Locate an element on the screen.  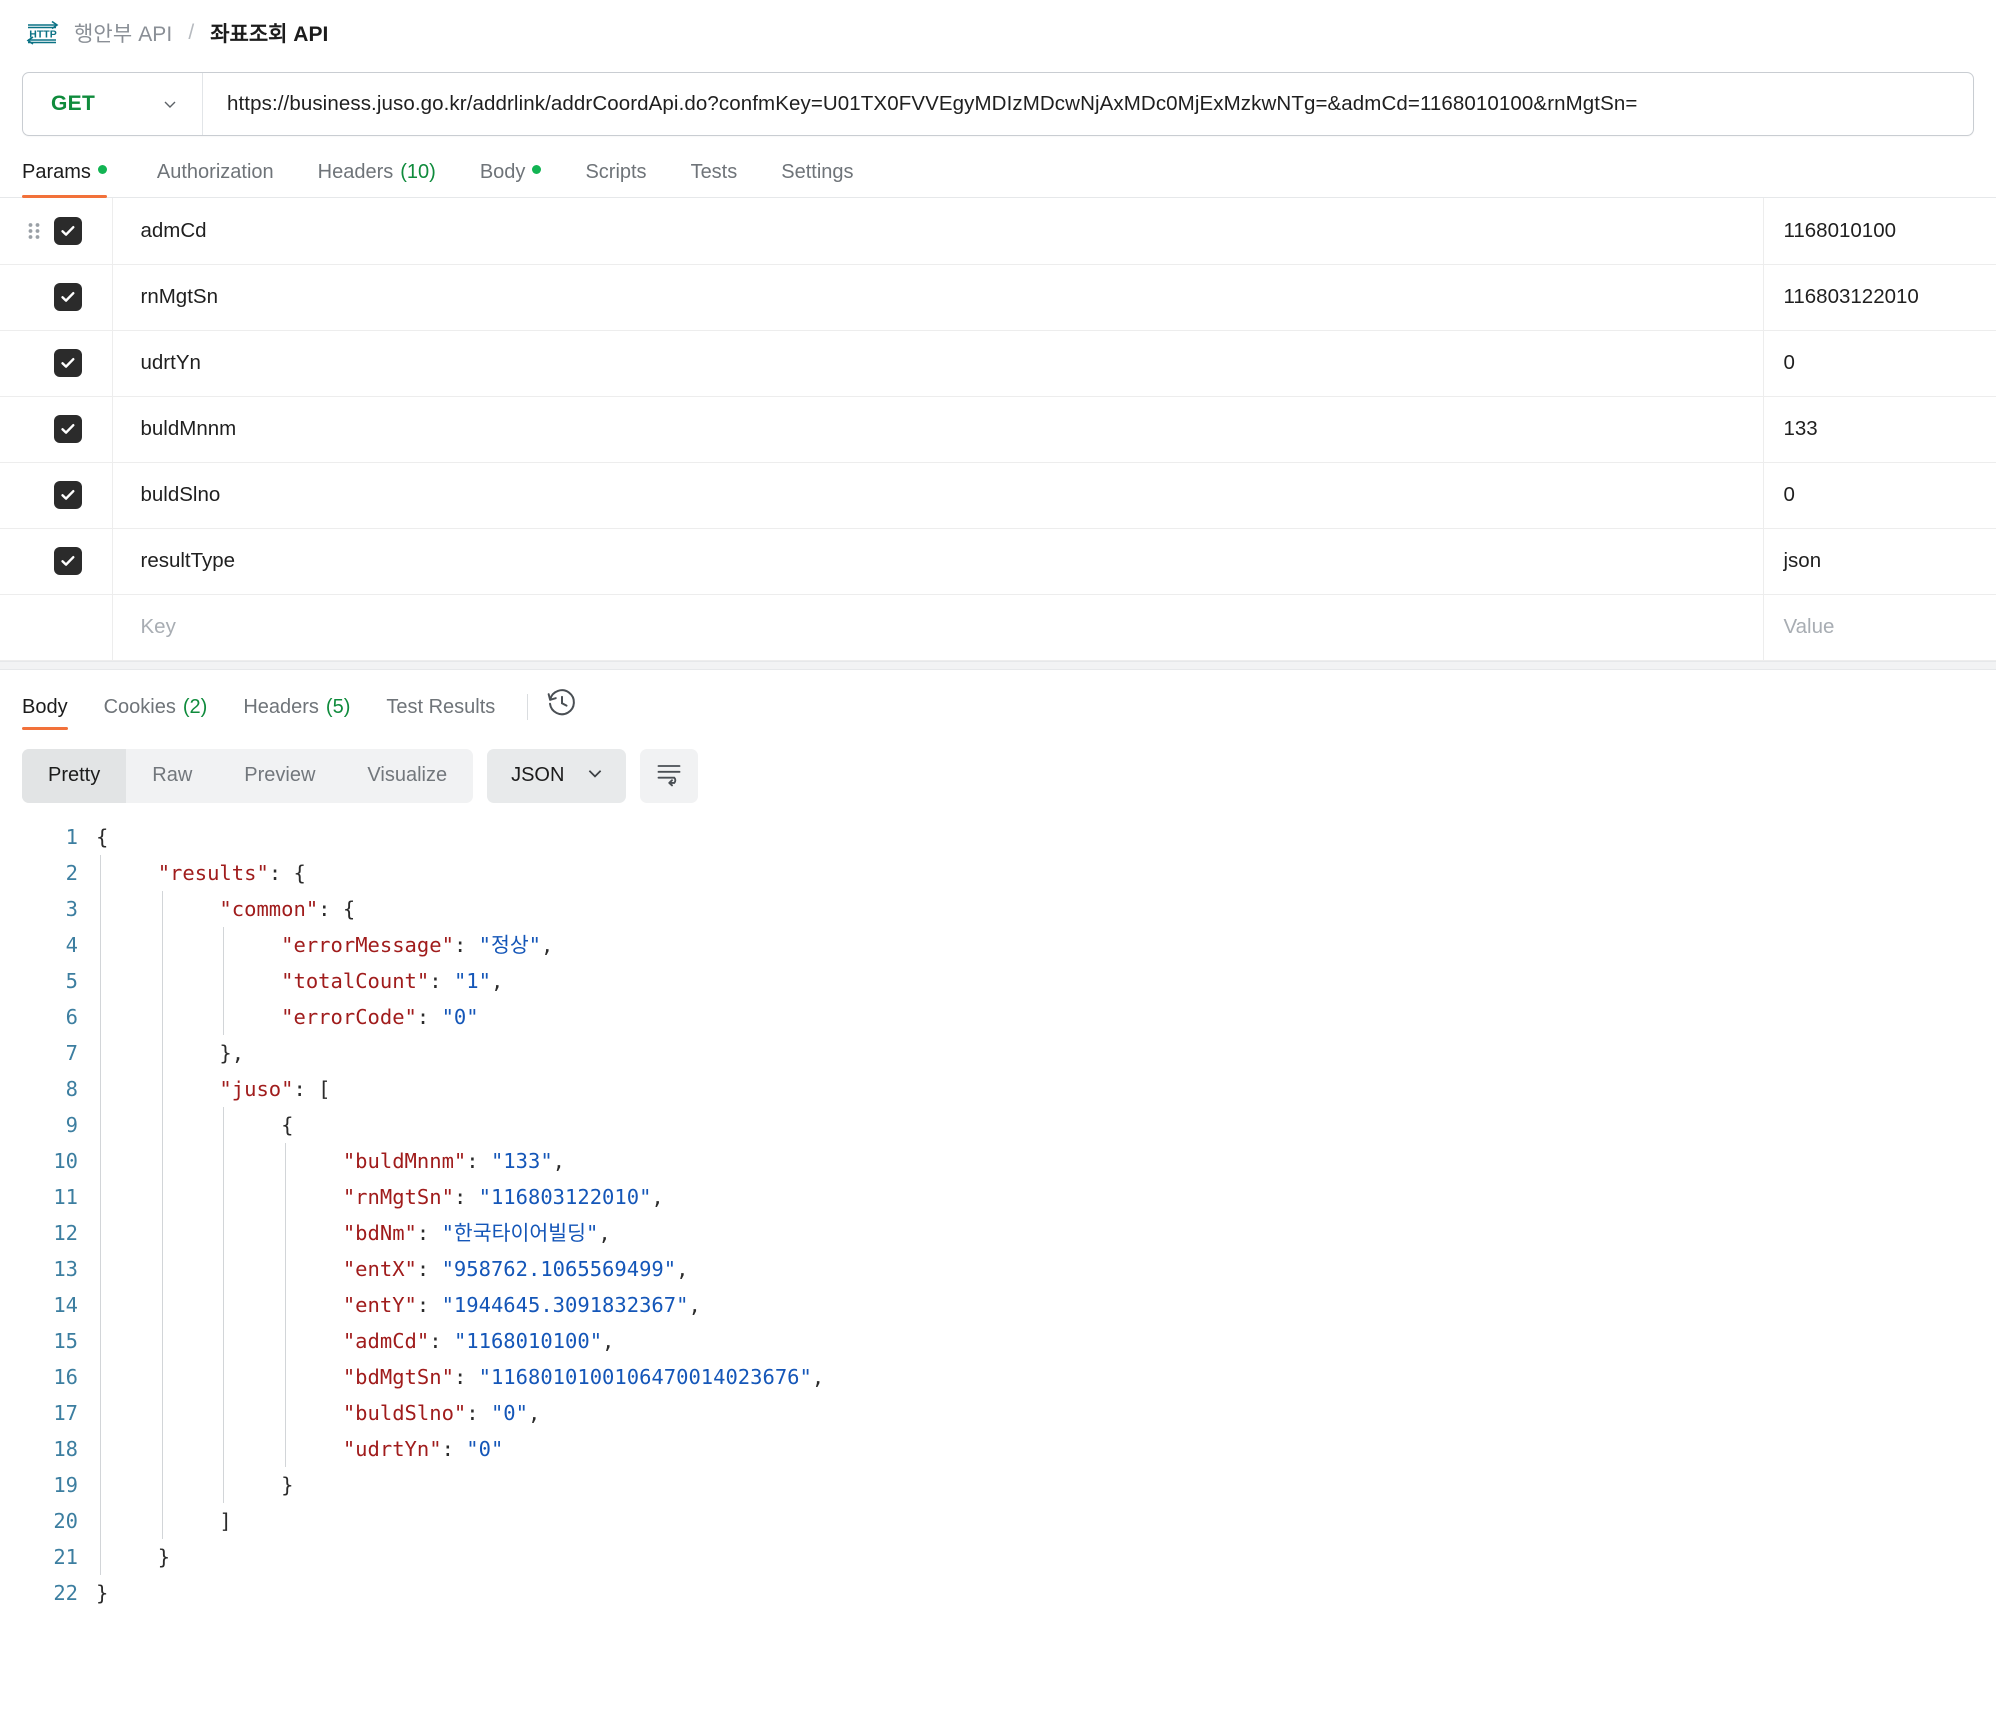
tab-params: Params is located at coordinates (75, 179).